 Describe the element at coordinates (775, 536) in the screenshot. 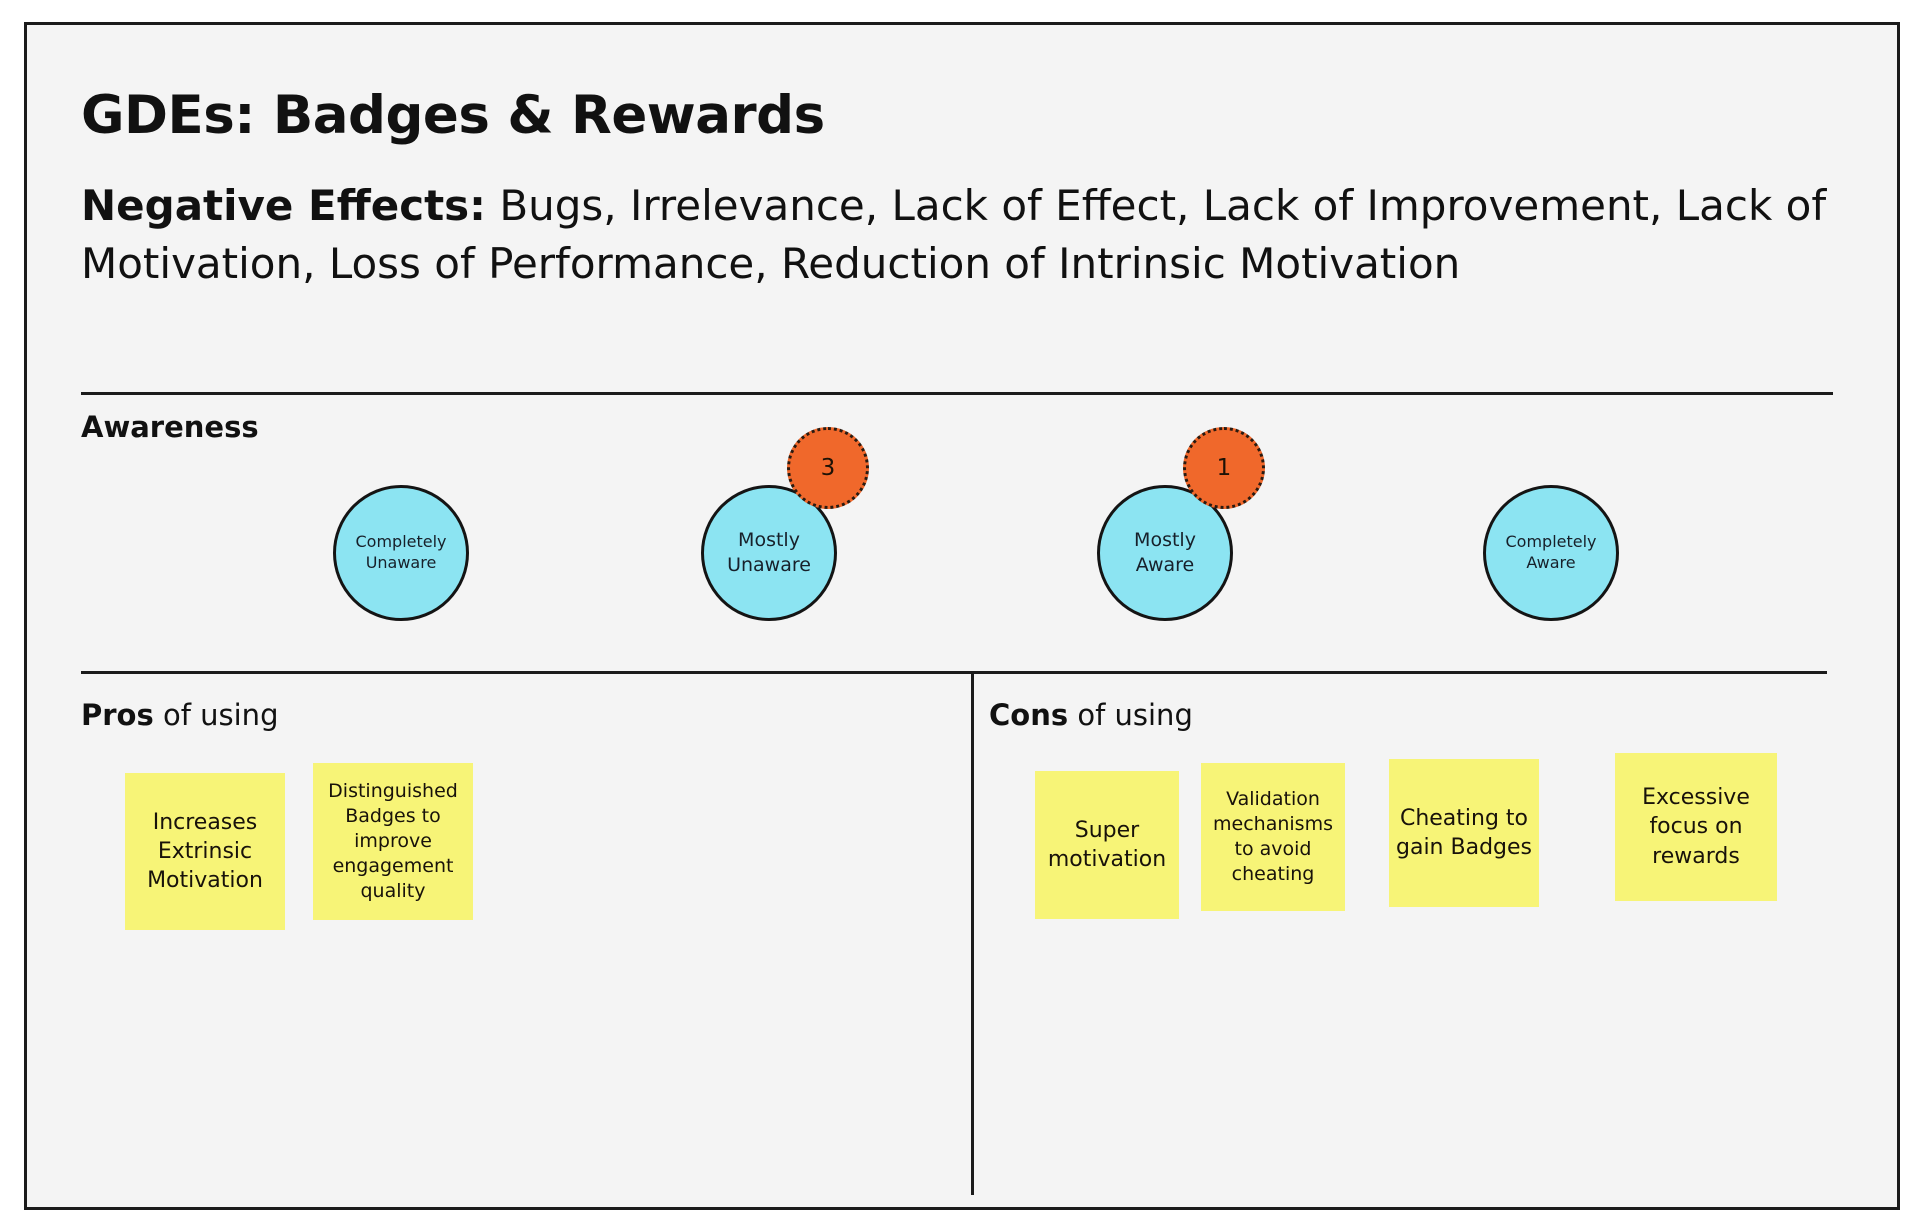

I see `awareness-item-mostly-unaware: Mostly Unaware 3` at that location.